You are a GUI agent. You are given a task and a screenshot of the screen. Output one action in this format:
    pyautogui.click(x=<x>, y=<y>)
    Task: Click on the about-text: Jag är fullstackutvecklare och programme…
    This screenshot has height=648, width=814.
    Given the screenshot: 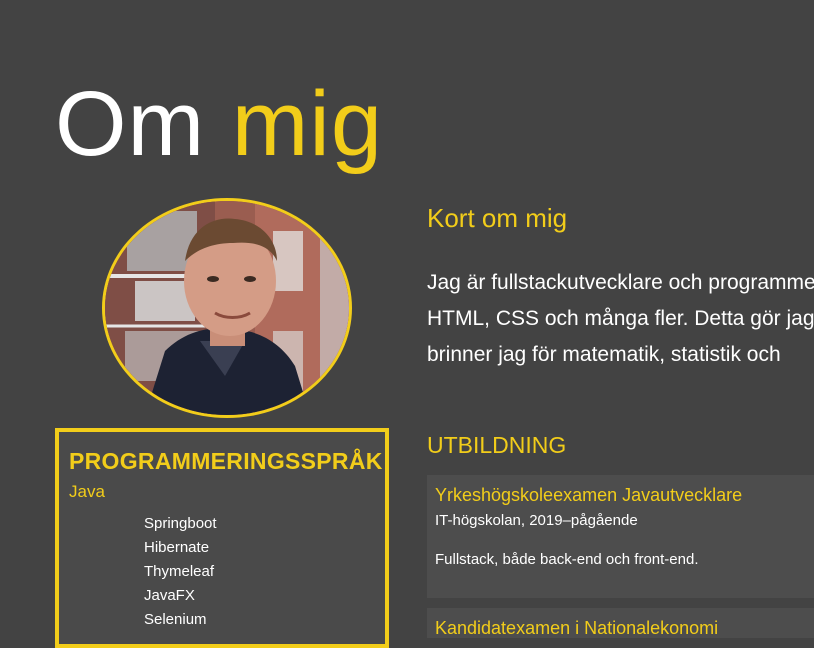 What is the action you would take?
    pyautogui.click(x=620, y=320)
    